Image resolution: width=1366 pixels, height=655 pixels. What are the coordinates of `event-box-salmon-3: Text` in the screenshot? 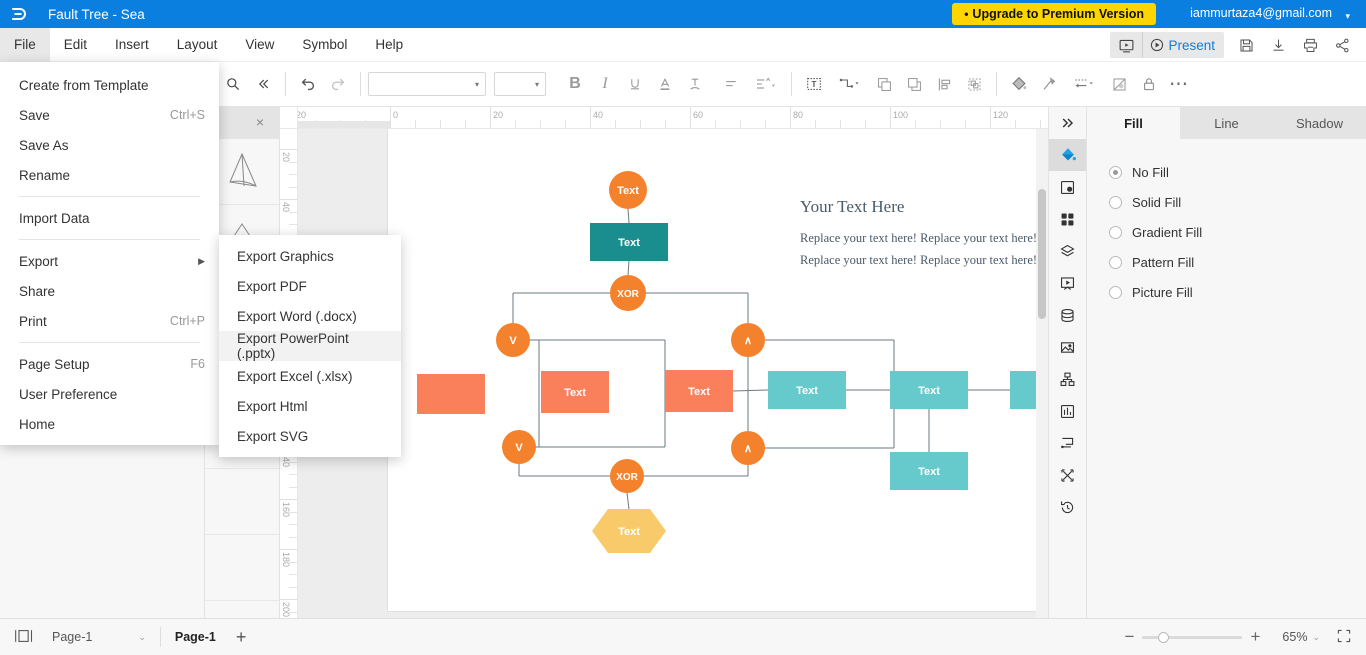 It's located at (699, 391).